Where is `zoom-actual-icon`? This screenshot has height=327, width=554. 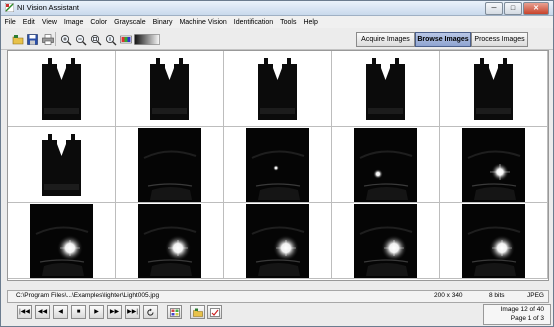
zoom-actual-icon is located at coordinates (110, 39).